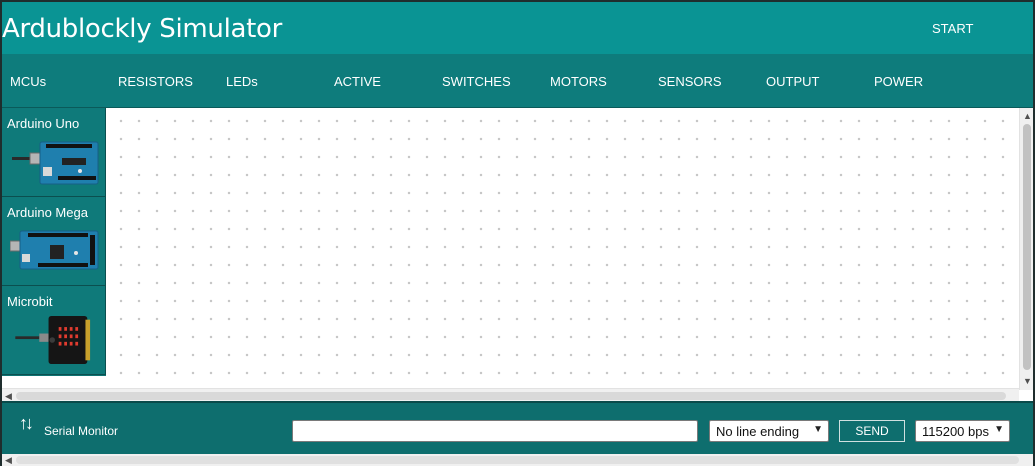  What do you see at coordinates (955, 431) in the screenshot?
I see `baud-rate-value: 115200 bps` at bounding box center [955, 431].